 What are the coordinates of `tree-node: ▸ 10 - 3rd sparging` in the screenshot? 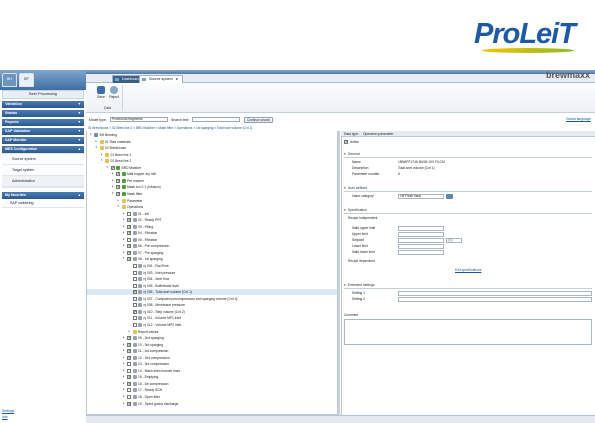 It's located at (212, 345).